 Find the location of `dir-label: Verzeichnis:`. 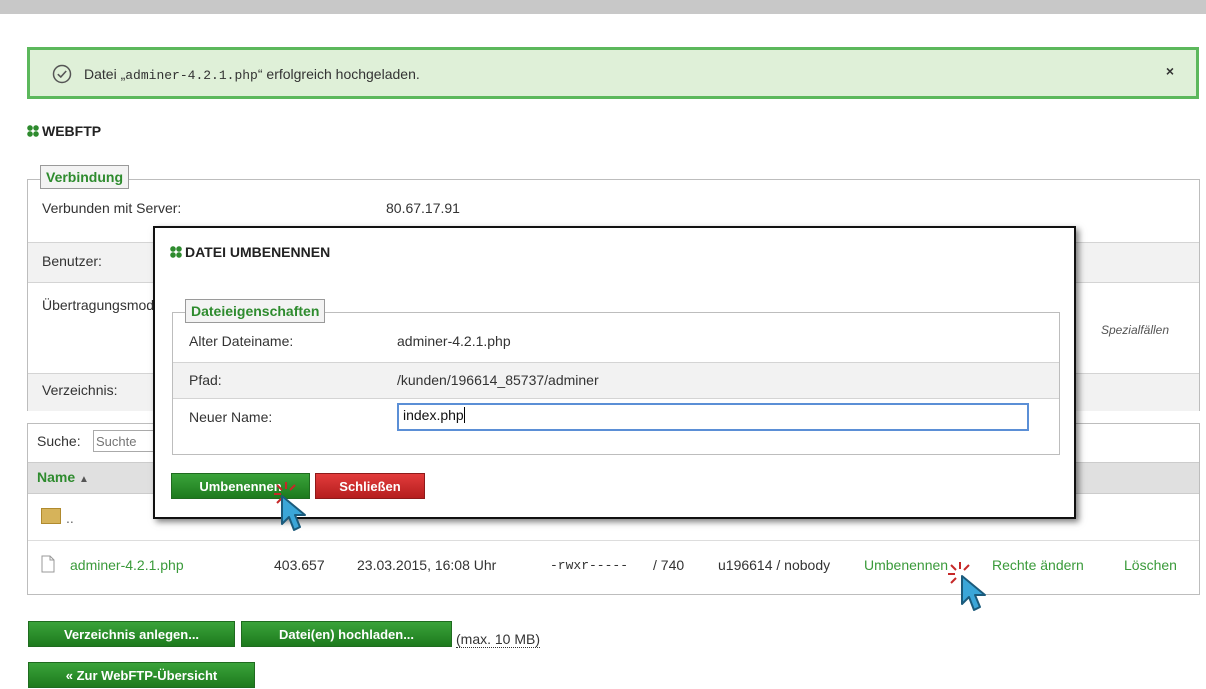

dir-label: Verzeichnis: is located at coordinates (80, 390).